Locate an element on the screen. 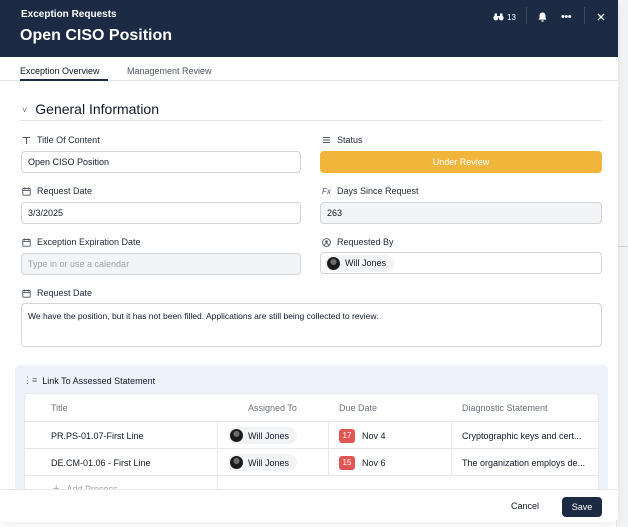 This screenshot has width=628, height=527. due-date-text: Nov 6 is located at coordinates (374, 462).